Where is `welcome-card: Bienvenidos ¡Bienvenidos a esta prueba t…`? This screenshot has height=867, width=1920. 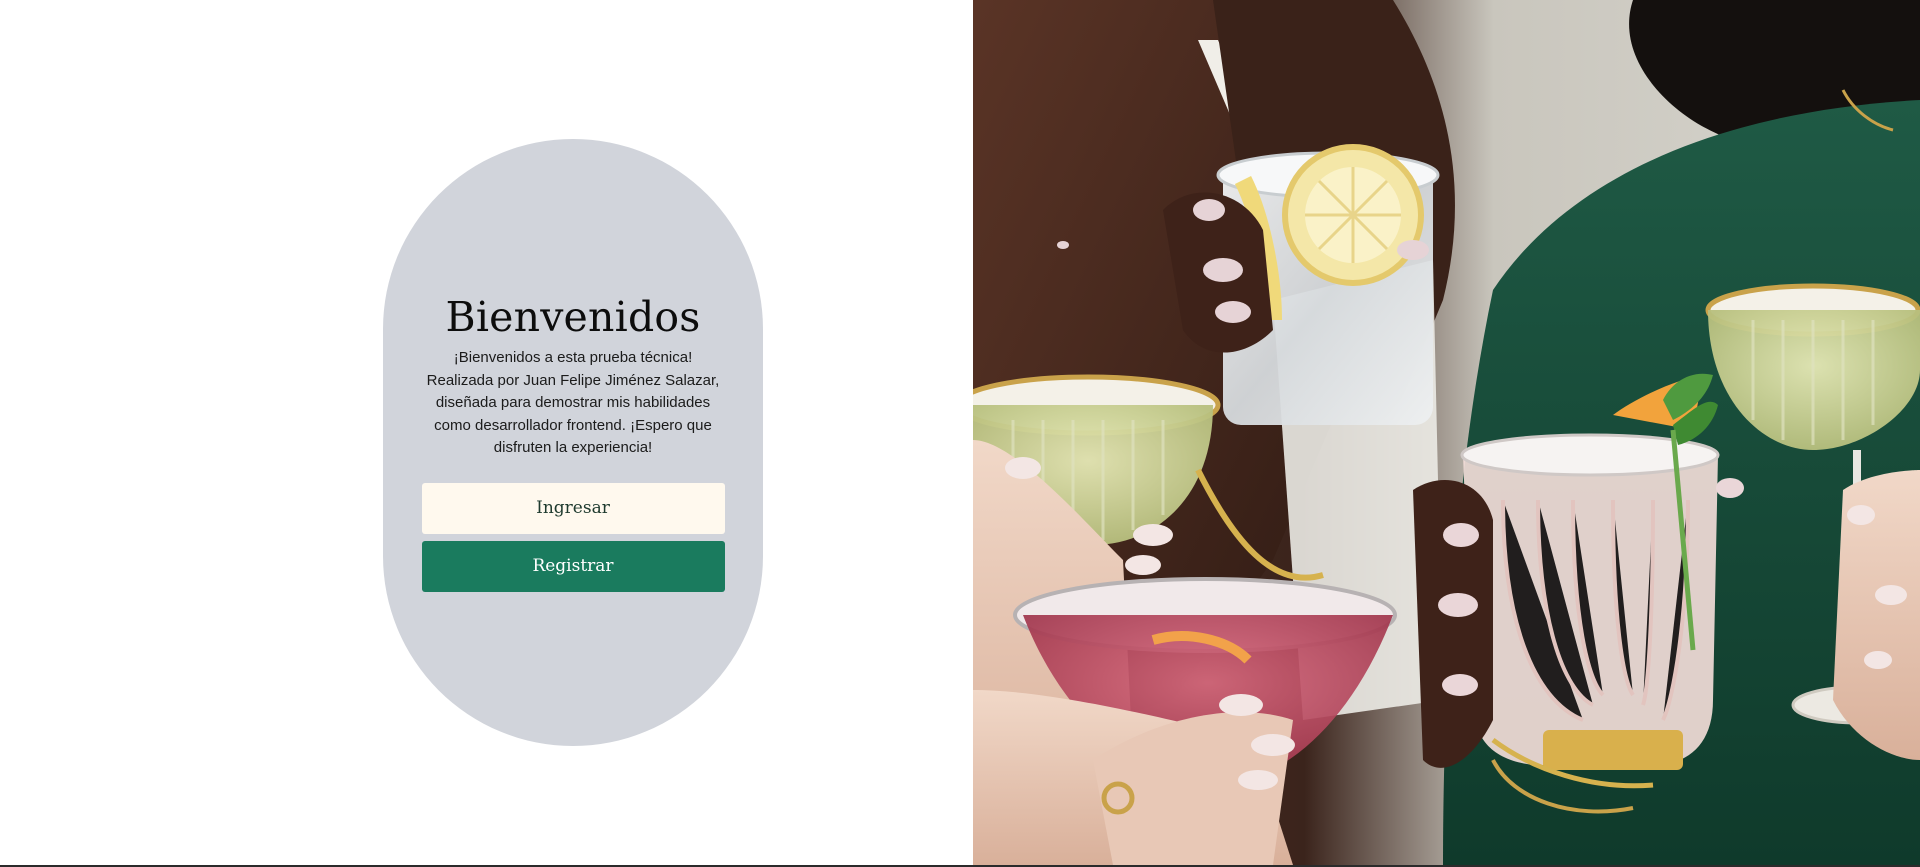 welcome-card: Bienvenidos ¡Bienvenidos a esta prueba t… is located at coordinates (573, 442).